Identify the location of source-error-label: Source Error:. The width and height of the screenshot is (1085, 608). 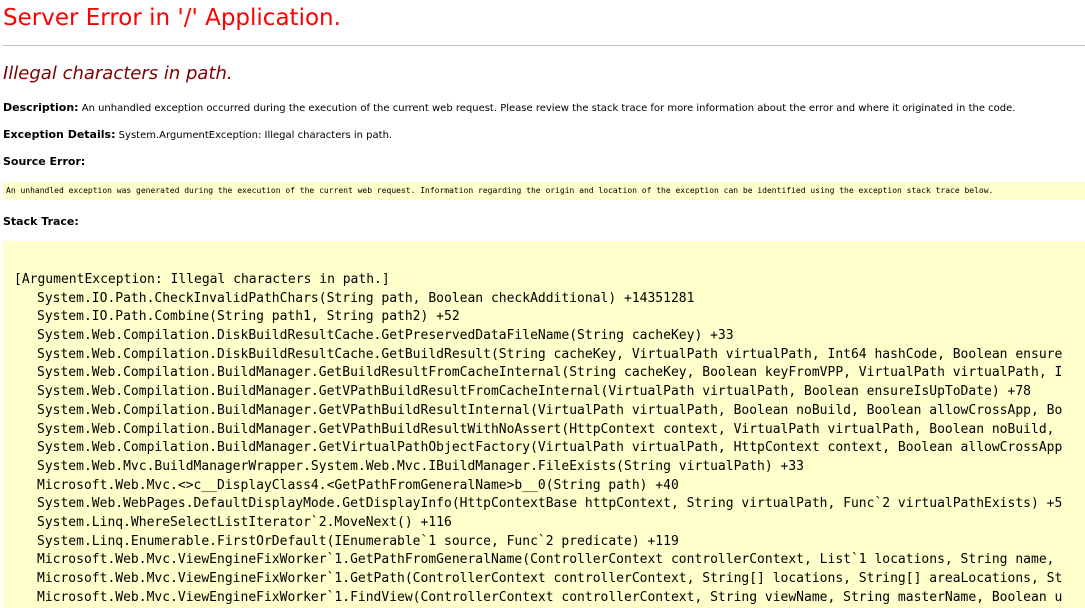
(44, 161).